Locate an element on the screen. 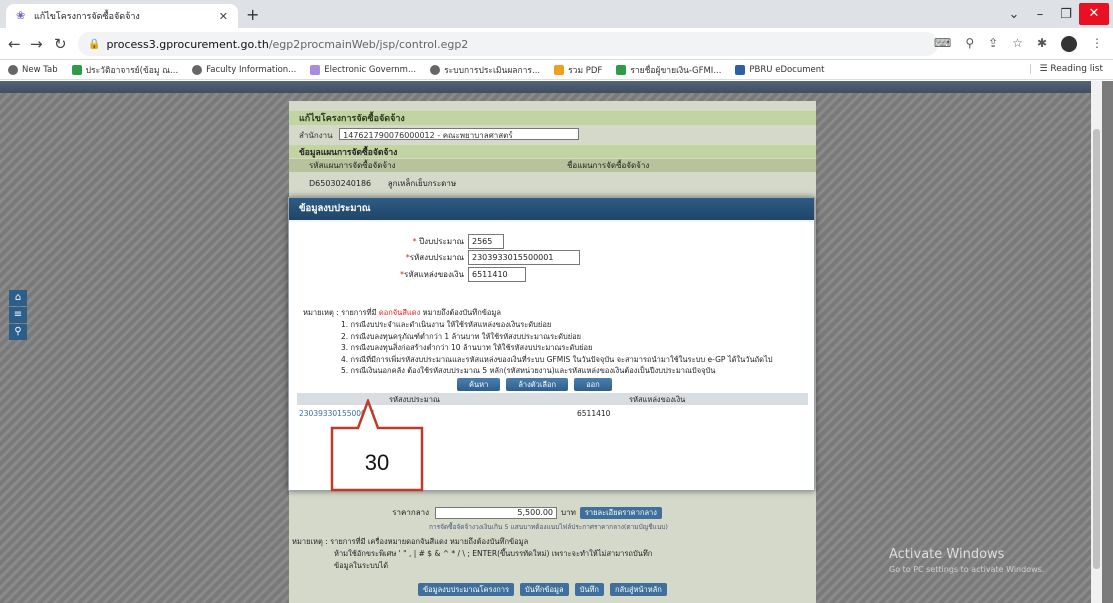  price-row: ราคากลาง 5,500.00 บาท รายละเอียดราคากลาง is located at coordinates (515, 512).